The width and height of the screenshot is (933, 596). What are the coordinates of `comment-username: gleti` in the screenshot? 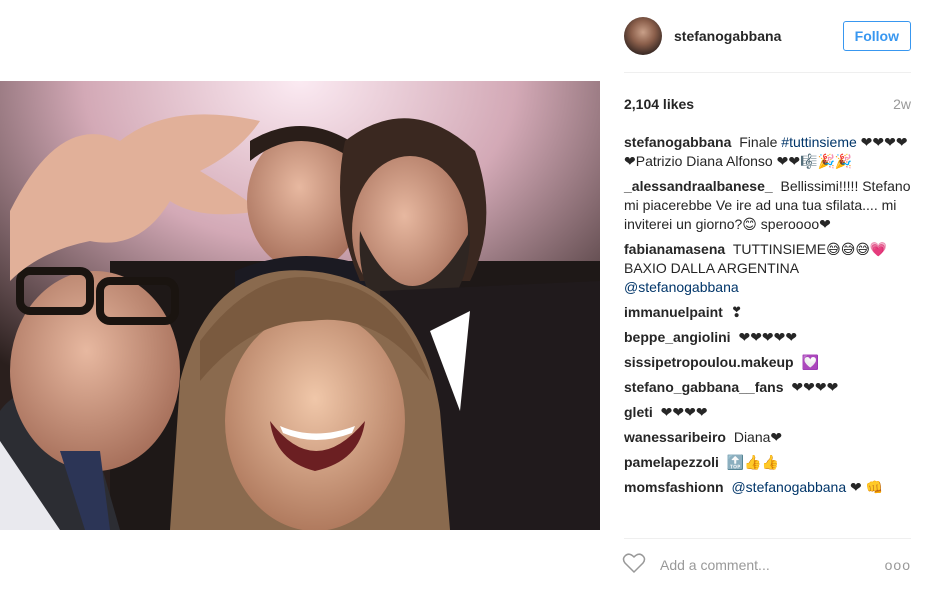 It's located at (638, 412).